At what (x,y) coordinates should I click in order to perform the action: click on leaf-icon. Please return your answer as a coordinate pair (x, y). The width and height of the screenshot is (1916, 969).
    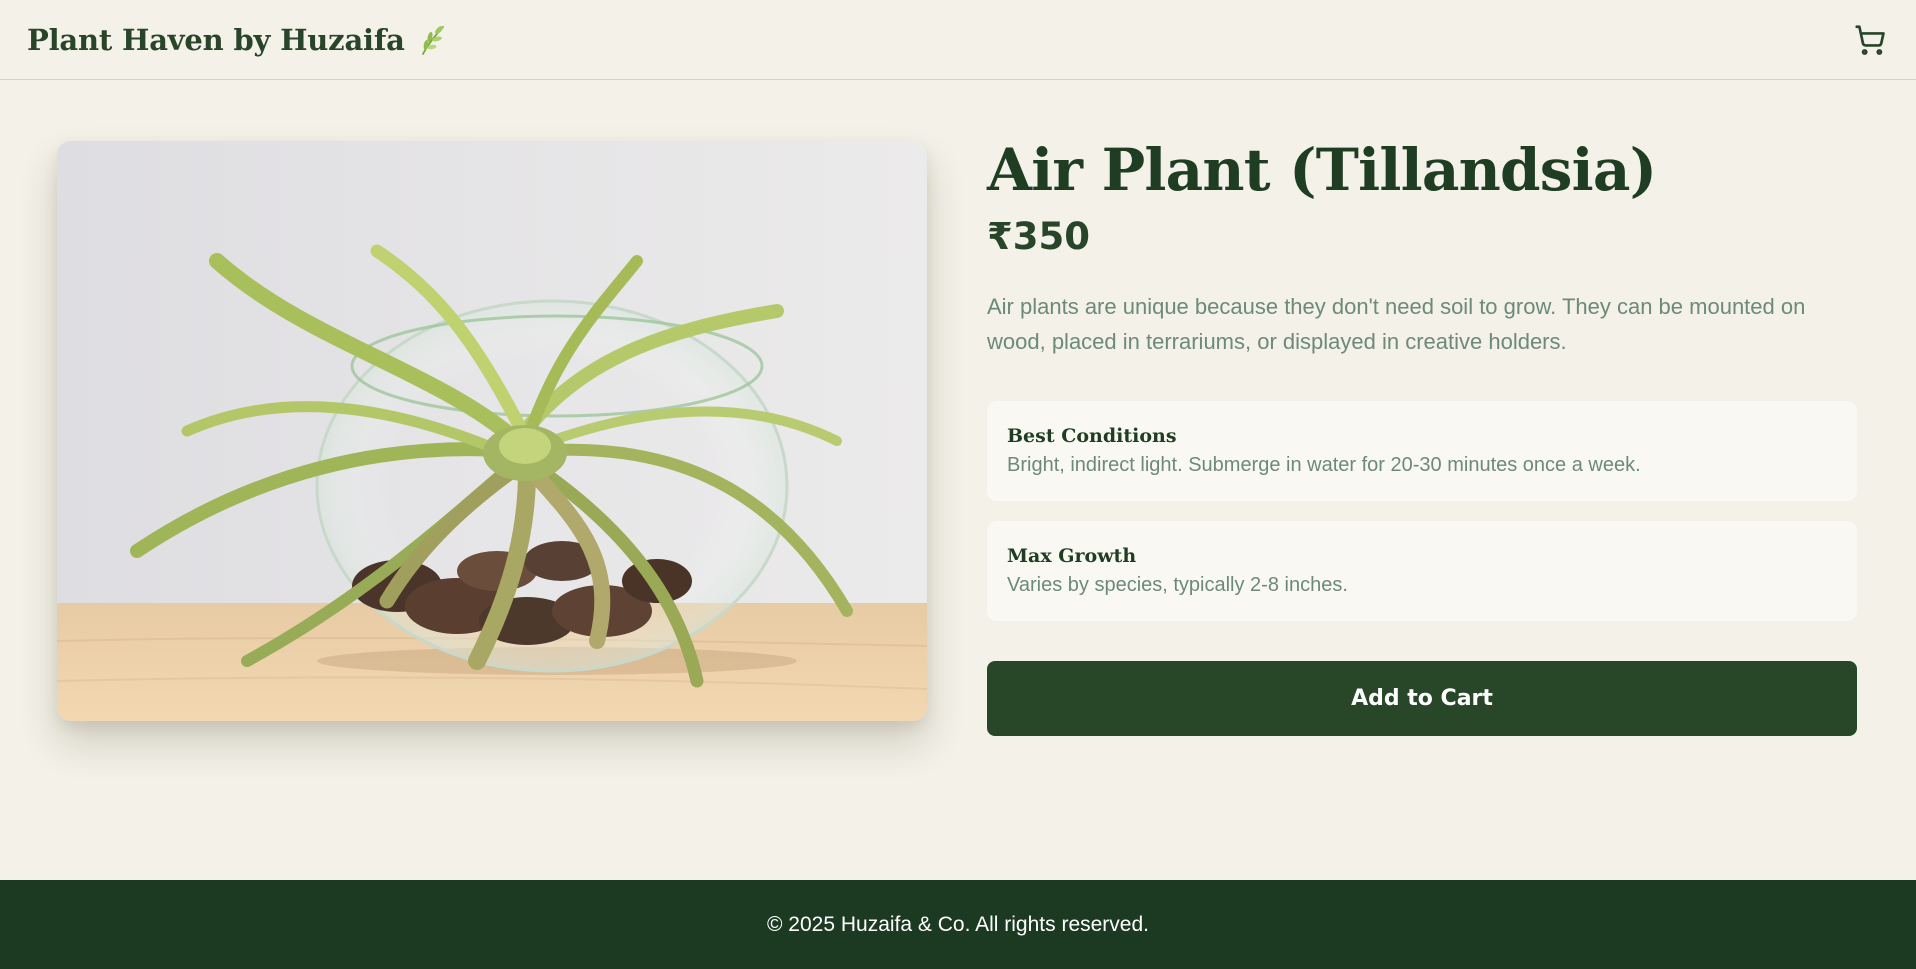
    Looking at the image, I should click on (432, 40).